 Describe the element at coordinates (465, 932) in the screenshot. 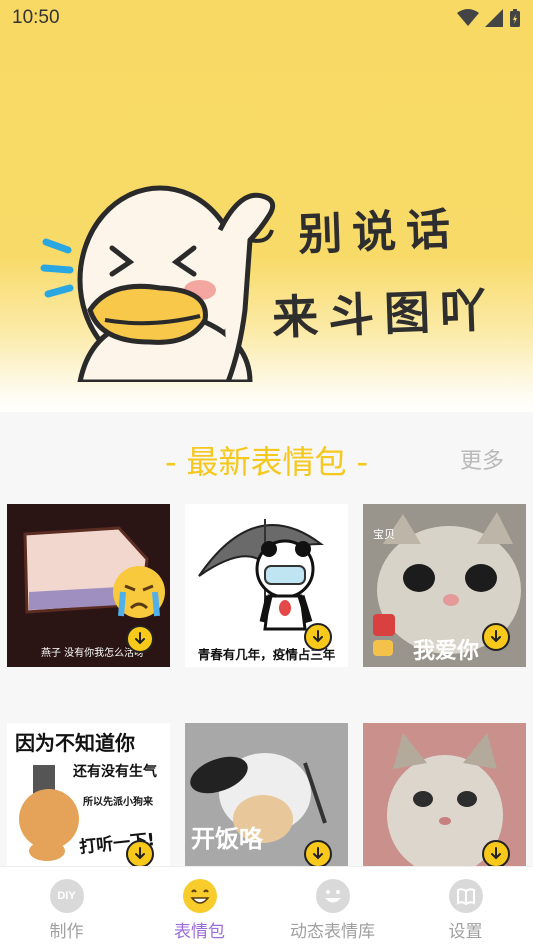

I see `tab-label: 设置` at that location.